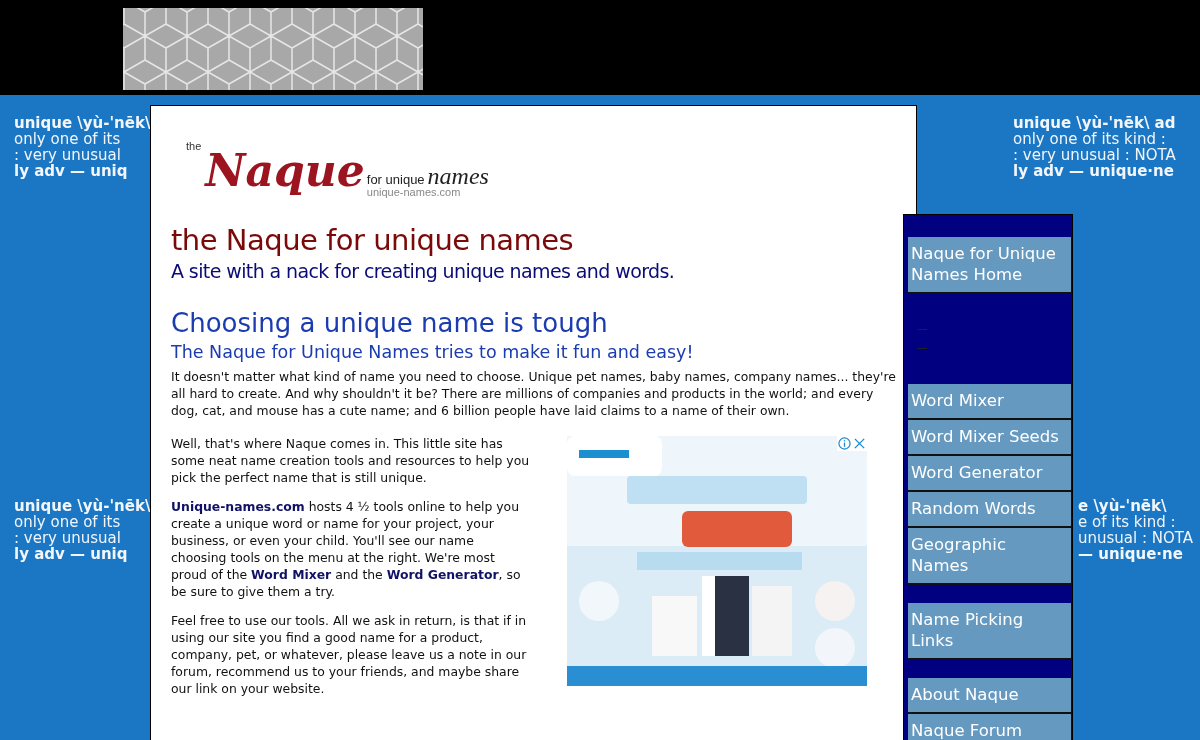 The width and height of the screenshot is (1200, 740). I want to click on paragraph: Feel free to use our tools. All we ask in return, is that if in using our site you find a good name for a product, company, pet, or whatever, please leave us a note in our forum, recommend us to your friends, and maybe share our link on your website., so click(349, 654).